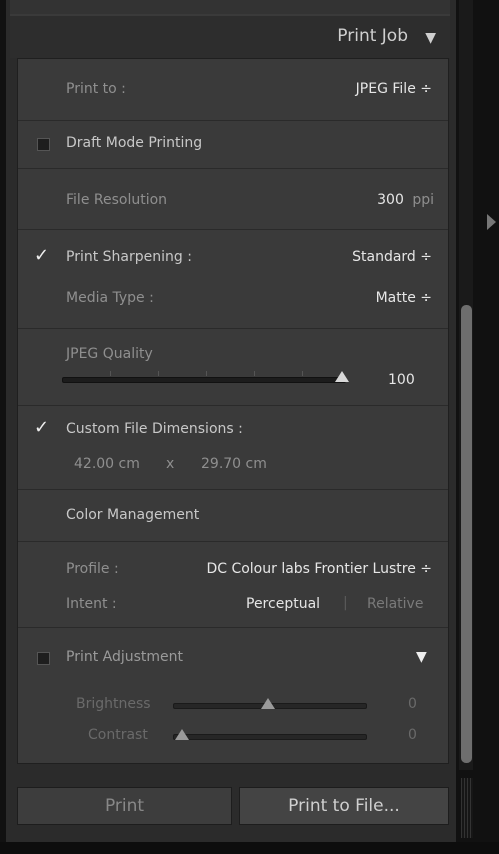  I want to click on scrollbar-thumb, so click(466, 534).